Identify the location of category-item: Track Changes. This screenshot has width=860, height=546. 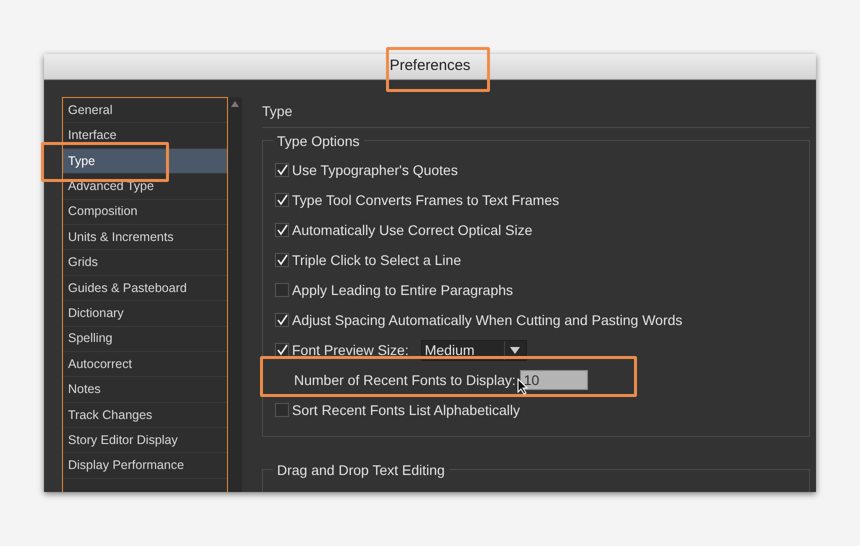
(145, 415).